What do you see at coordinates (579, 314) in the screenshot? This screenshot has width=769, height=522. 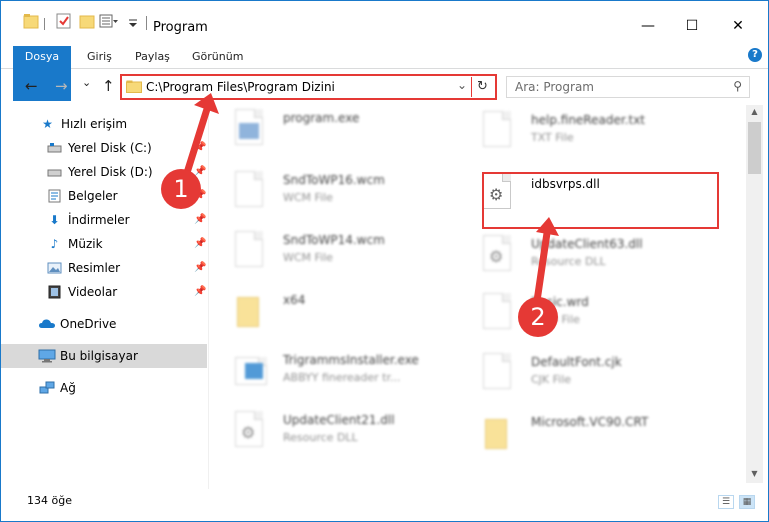 I see `file-item: Basic.wrd WRD File` at bounding box center [579, 314].